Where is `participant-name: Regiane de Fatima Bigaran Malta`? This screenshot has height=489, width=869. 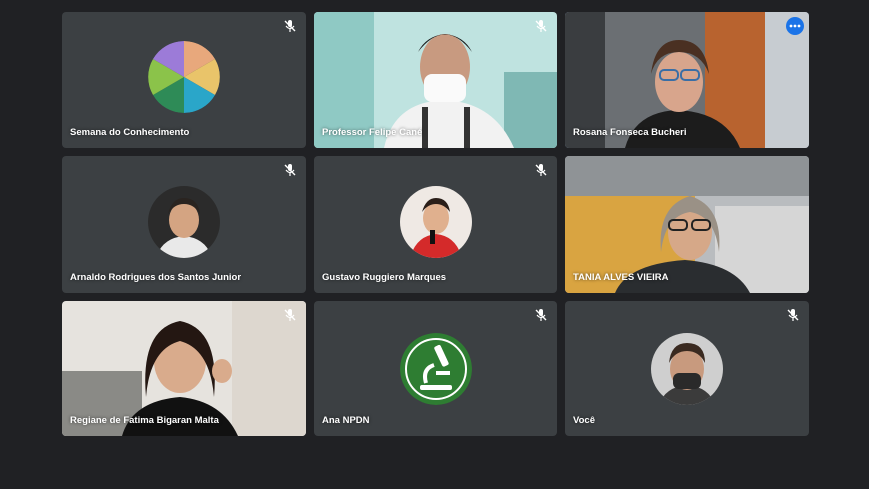
participant-name: Regiane de Fatima Bigaran Malta is located at coordinates (144, 420).